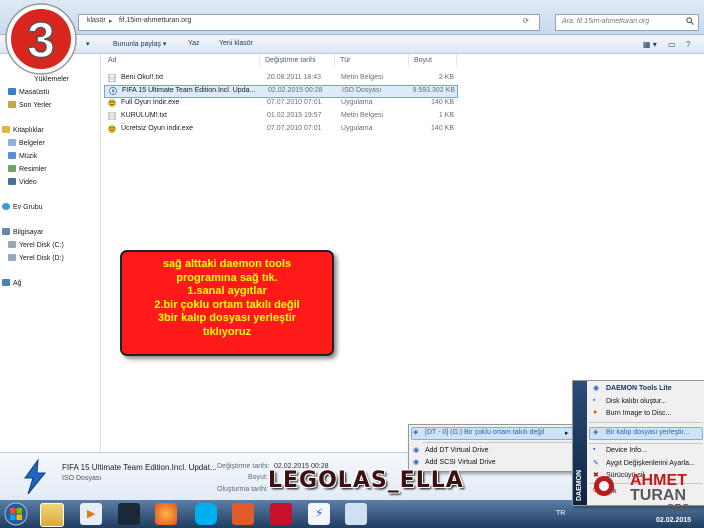 The width and height of the screenshot is (704, 528). What do you see at coordinates (28, 207) in the screenshot?
I see `nav-item-label: Ev Grubu` at bounding box center [28, 207].